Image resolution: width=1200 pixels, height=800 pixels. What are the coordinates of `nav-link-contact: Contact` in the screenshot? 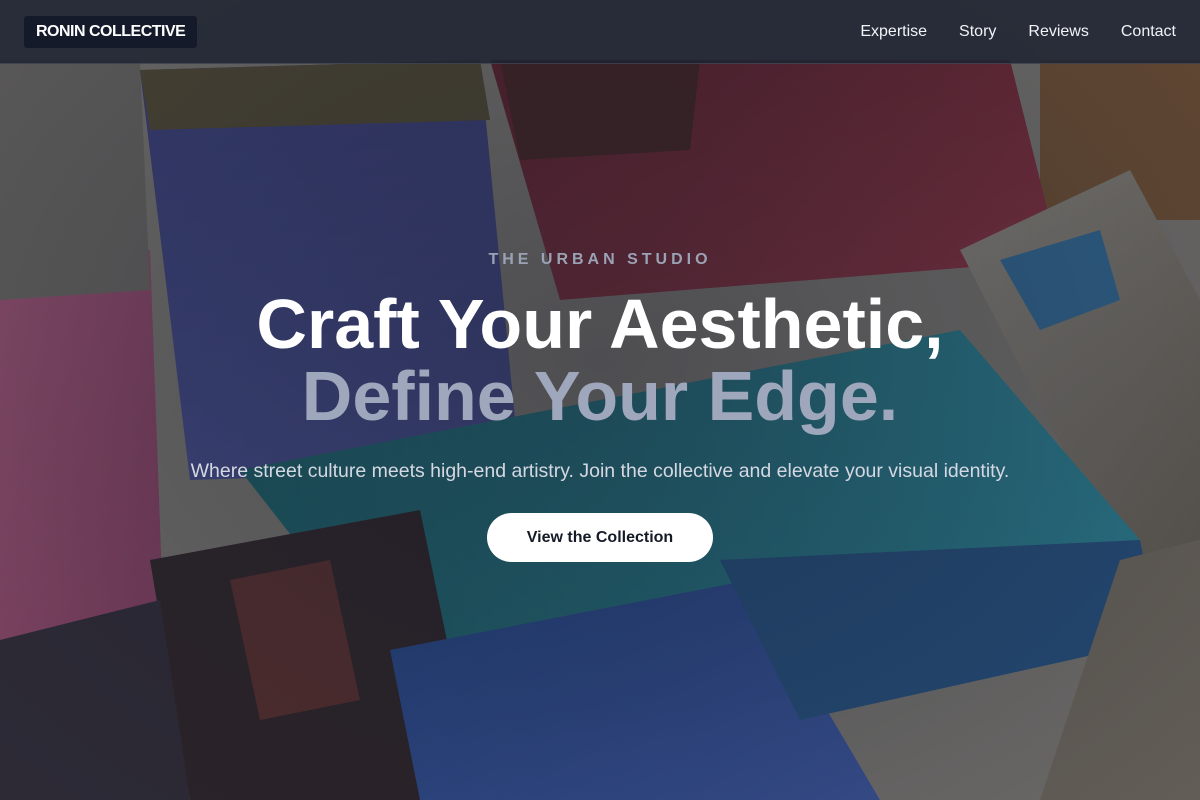 It's located at (1148, 32).